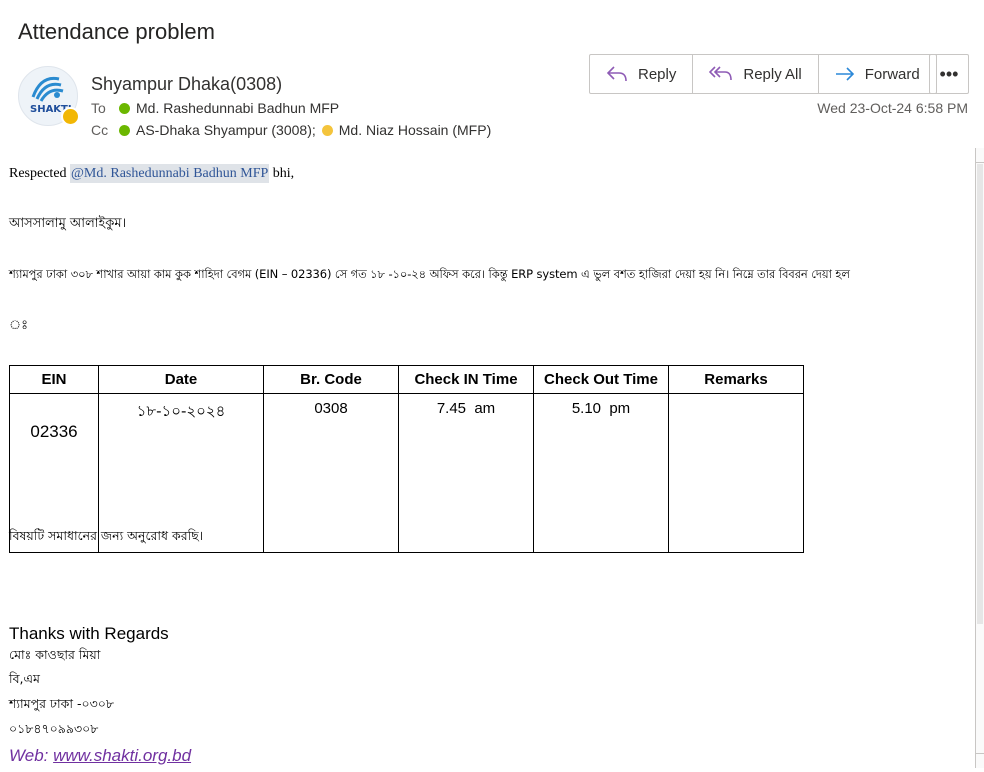 The width and height of the screenshot is (984, 772). What do you see at coordinates (40, 173) in the screenshot?
I see `greeting-prefix: Respected` at bounding box center [40, 173].